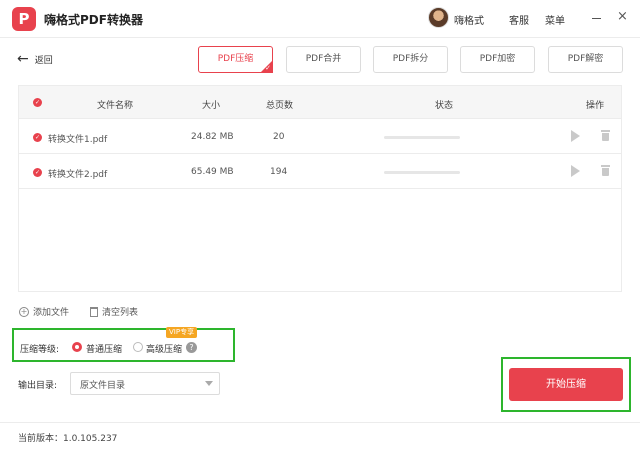 The width and height of the screenshot is (640, 450). I want to click on check-icon: ✓, so click(268, 68).